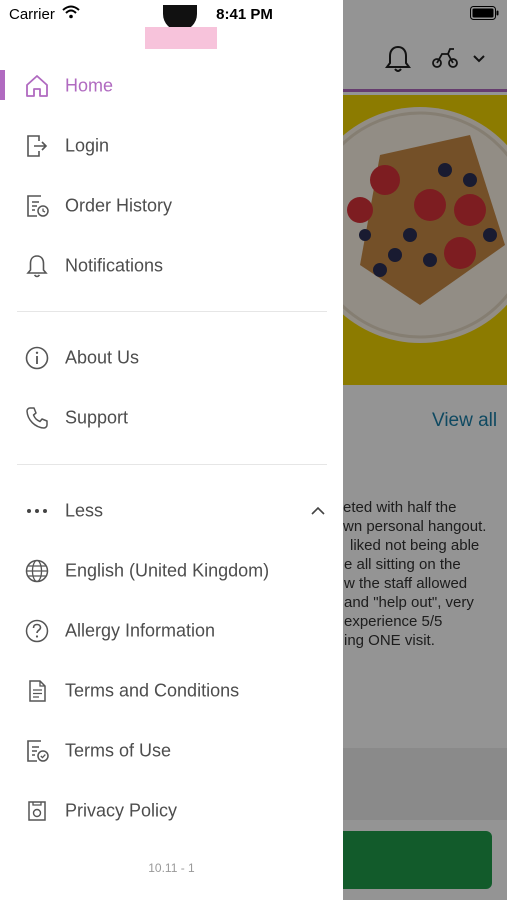 This screenshot has width=507, height=900. Describe the element at coordinates (181, 38) in the screenshot. I see `profile-badge` at that location.